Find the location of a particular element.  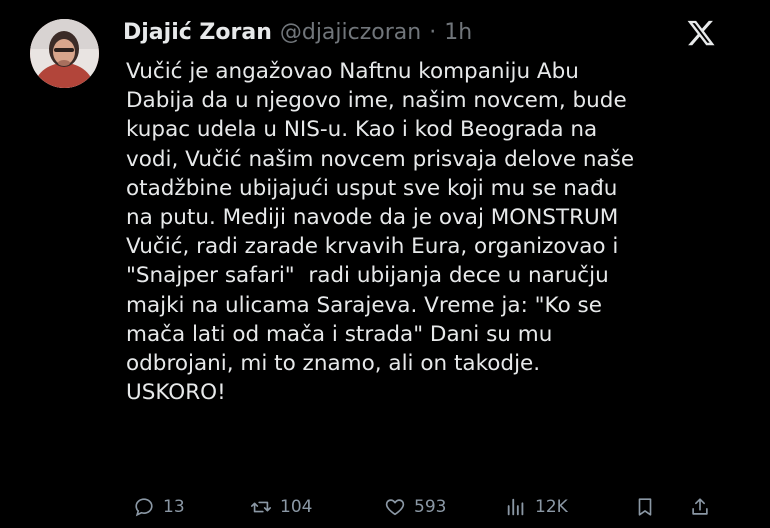

repost-count: 104 is located at coordinates (296, 507).